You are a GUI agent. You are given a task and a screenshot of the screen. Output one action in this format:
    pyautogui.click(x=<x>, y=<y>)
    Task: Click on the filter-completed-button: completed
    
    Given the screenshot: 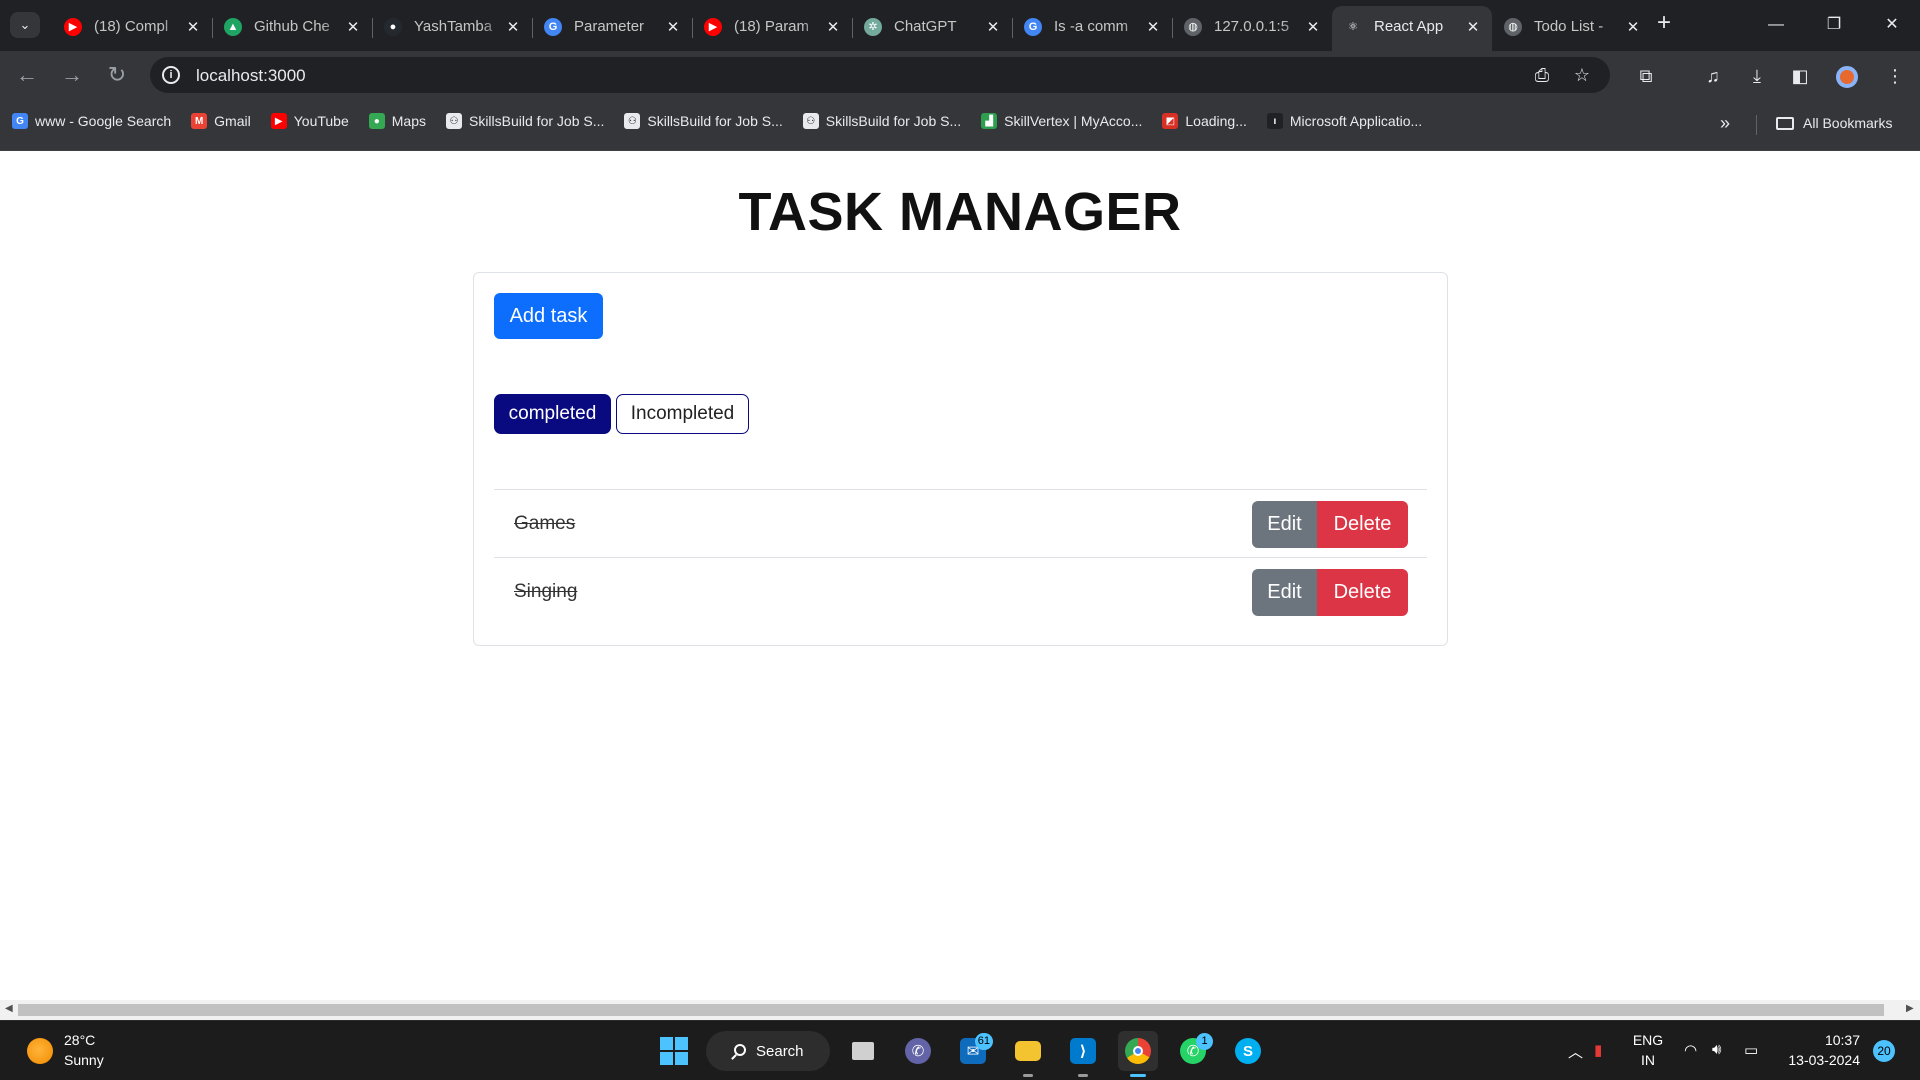 What is the action you would take?
    pyautogui.click(x=552, y=414)
    